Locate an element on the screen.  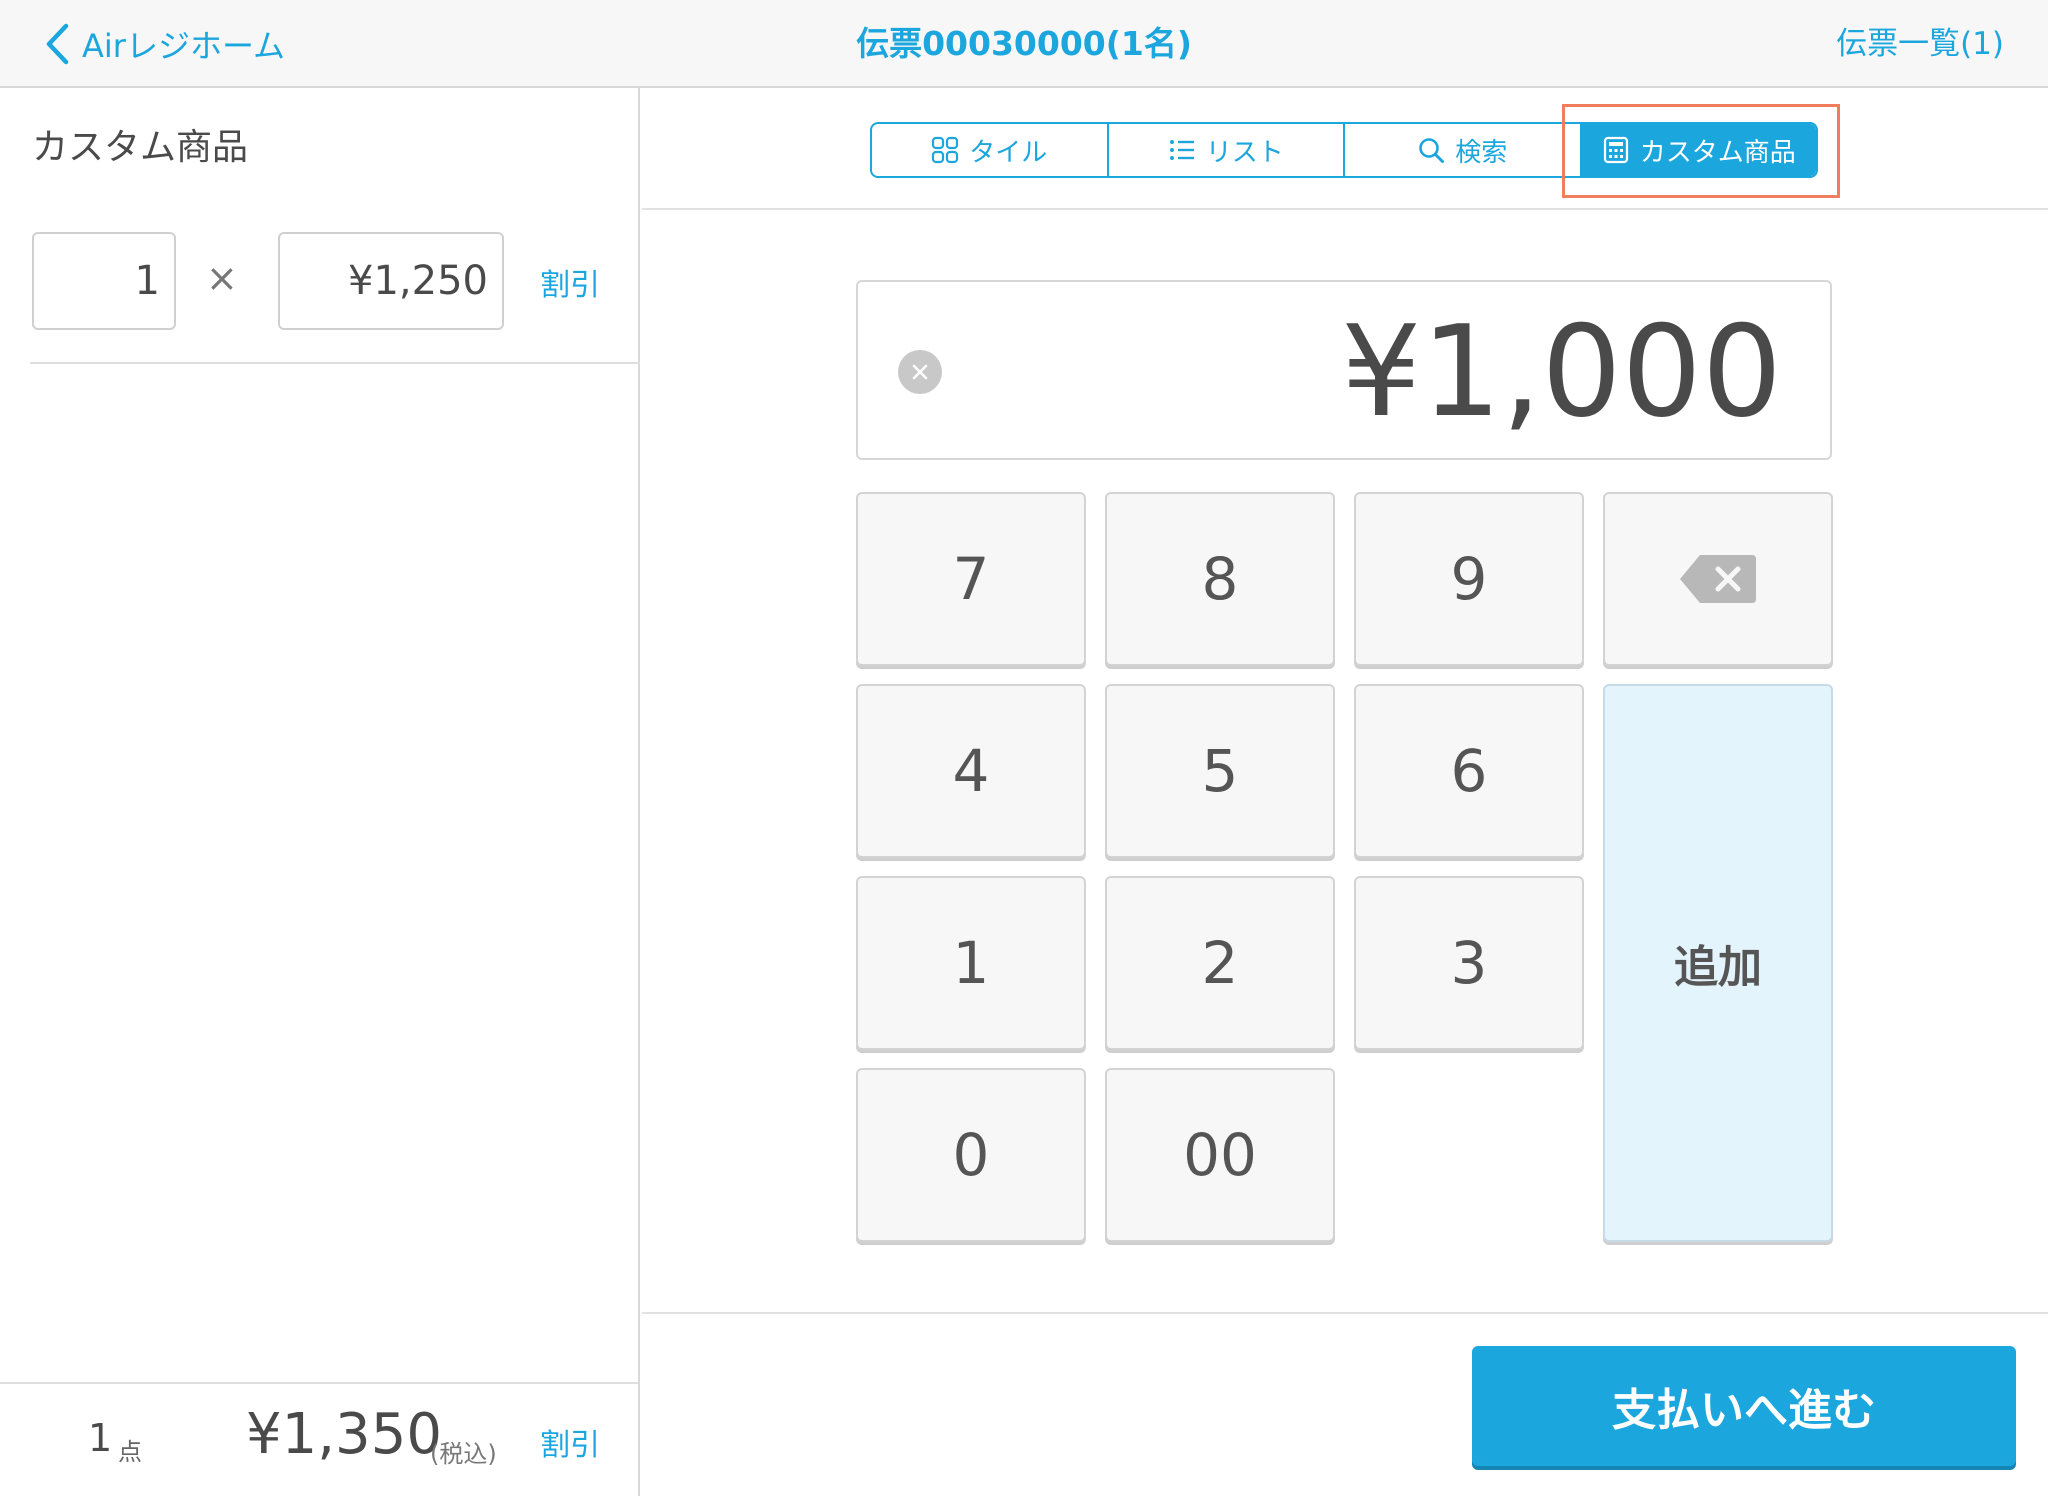
tile-grid-icon is located at coordinates (945, 150).